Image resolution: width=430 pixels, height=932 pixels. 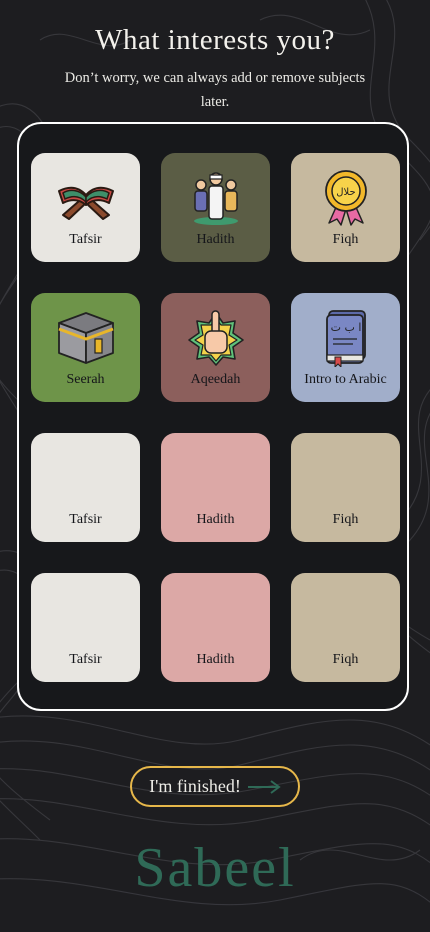 I want to click on quran-stand-icon, so click(x=85, y=203).